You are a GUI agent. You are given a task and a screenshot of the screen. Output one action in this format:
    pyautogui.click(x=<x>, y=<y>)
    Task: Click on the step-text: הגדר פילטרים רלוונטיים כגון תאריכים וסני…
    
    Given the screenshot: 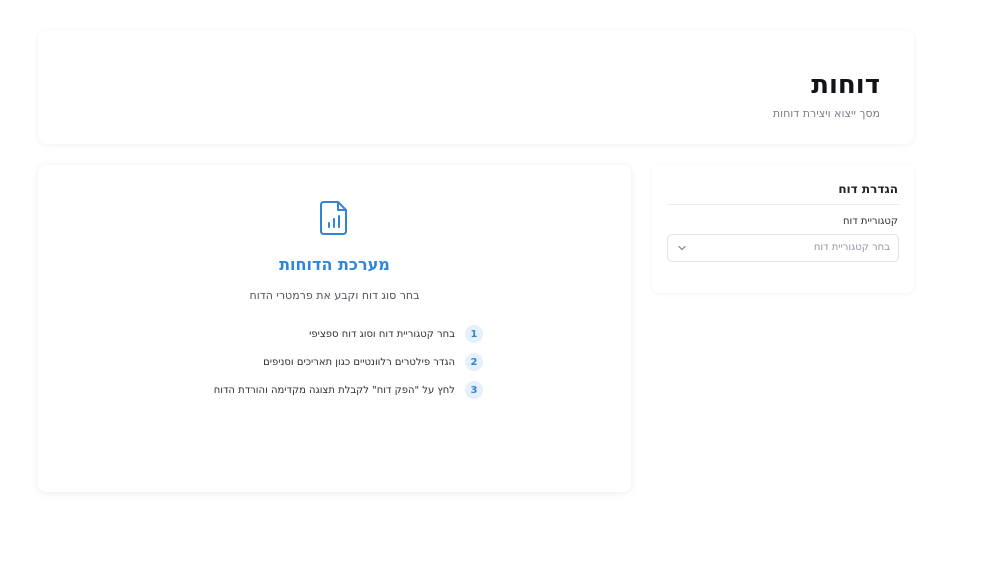 What is the action you would take?
    pyautogui.click(x=359, y=362)
    